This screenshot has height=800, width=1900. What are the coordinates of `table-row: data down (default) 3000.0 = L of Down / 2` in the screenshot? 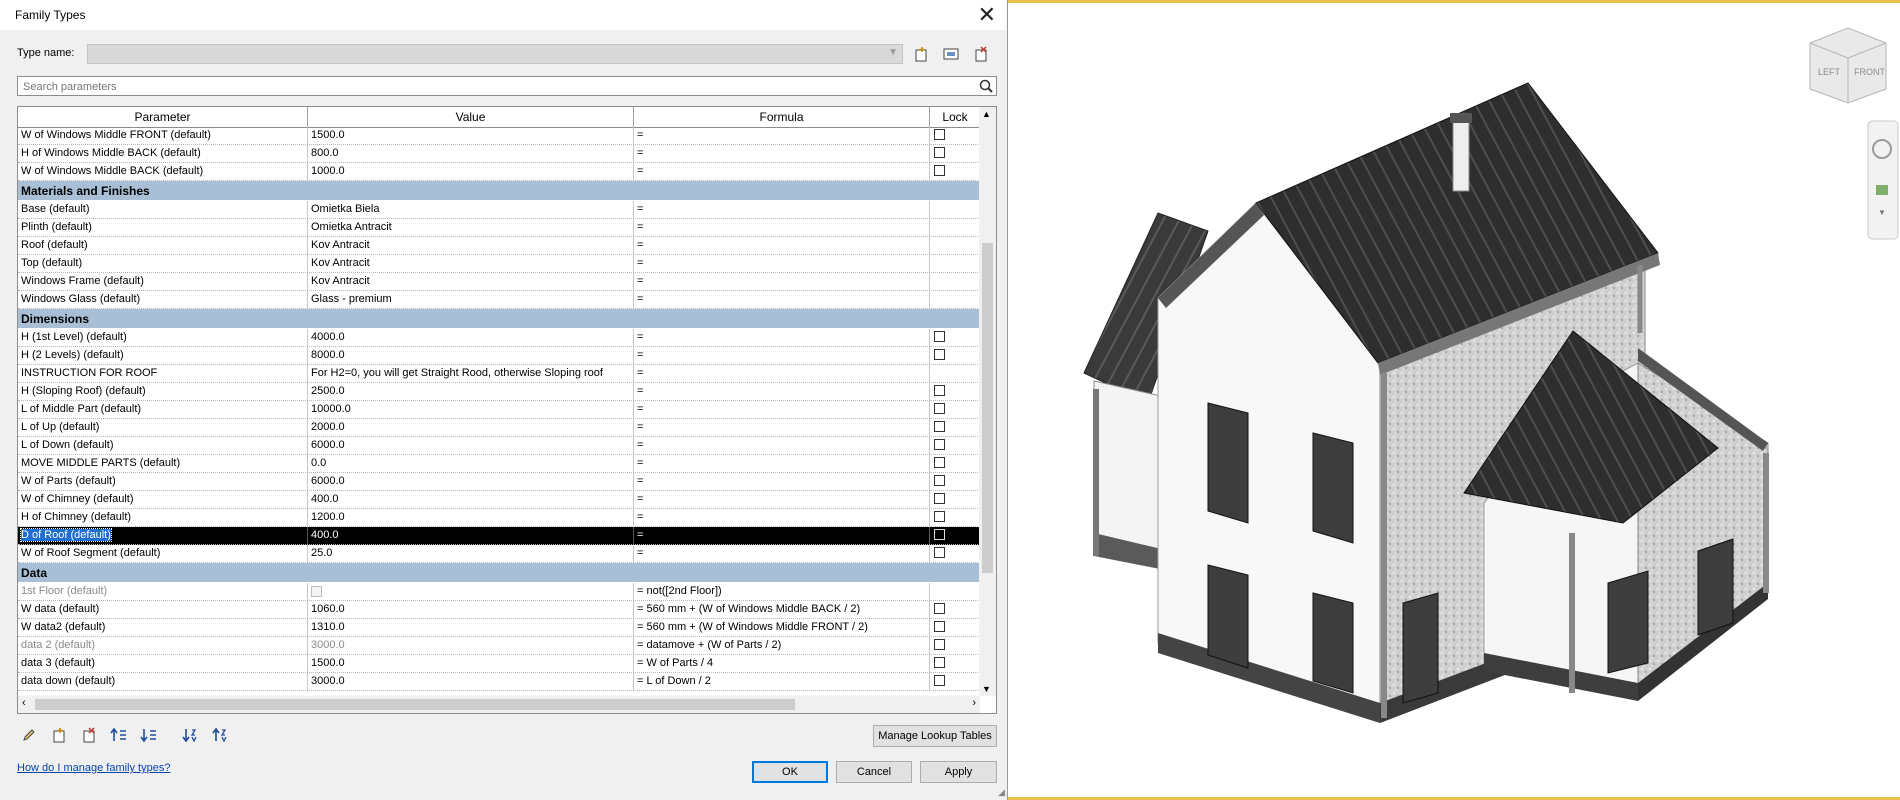 It's located at (499, 682).